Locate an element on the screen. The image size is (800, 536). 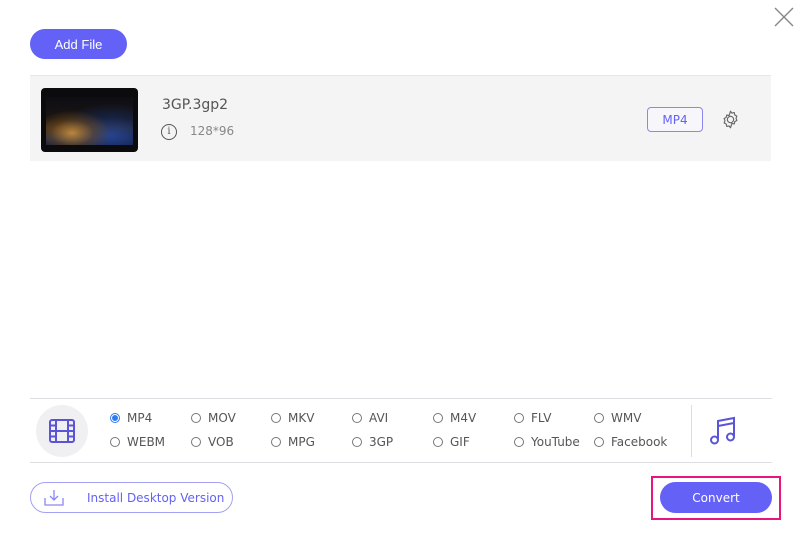
format-option-vob: VOB is located at coordinates (212, 442).